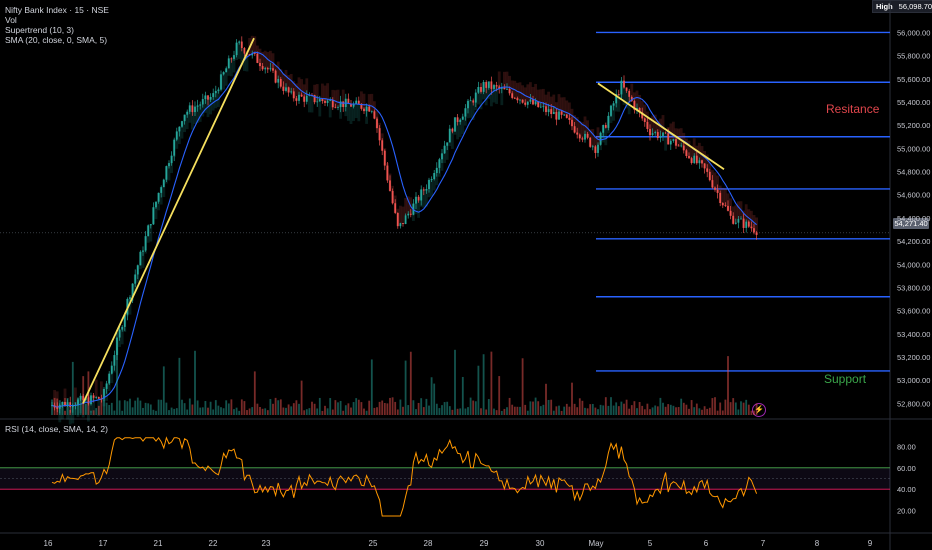 This screenshot has width=932, height=550. What do you see at coordinates (913, 380) in the screenshot?
I see `price-tick-label: 53,000.00` at bounding box center [913, 380].